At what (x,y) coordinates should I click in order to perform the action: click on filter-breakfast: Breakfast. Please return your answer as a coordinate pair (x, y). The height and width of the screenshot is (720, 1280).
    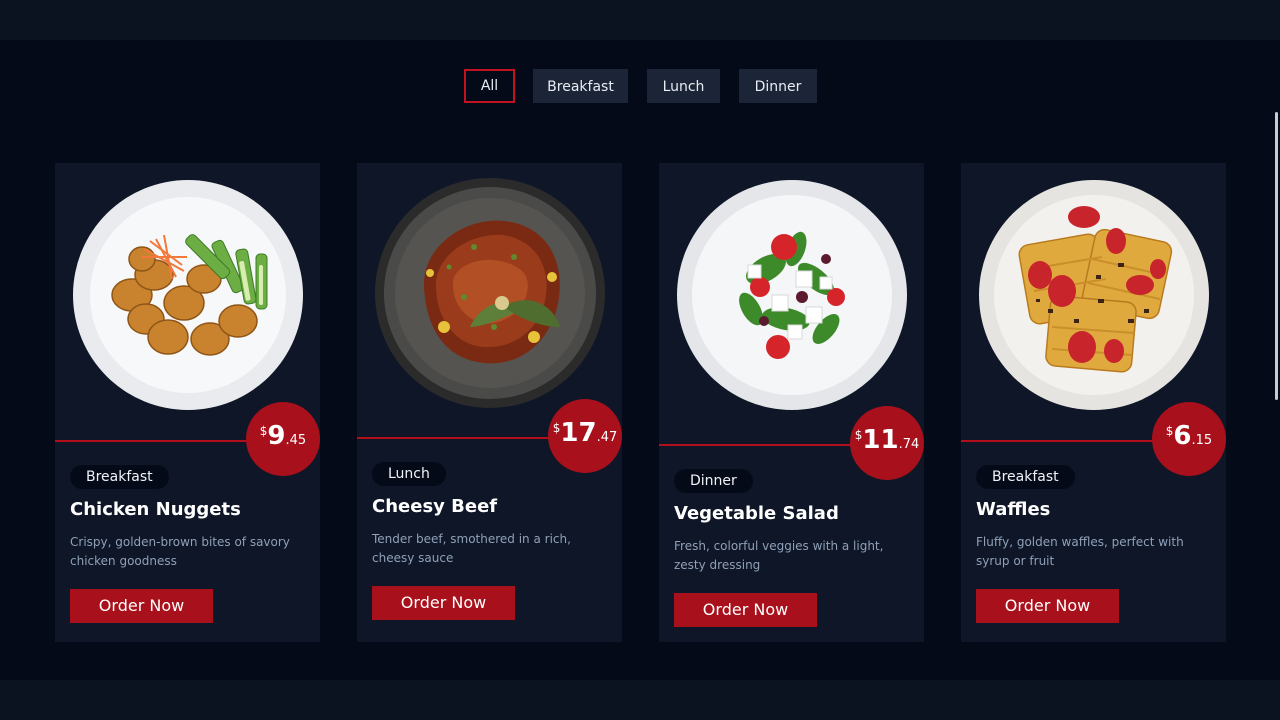
    Looking at the image, I should click on (580, 86).